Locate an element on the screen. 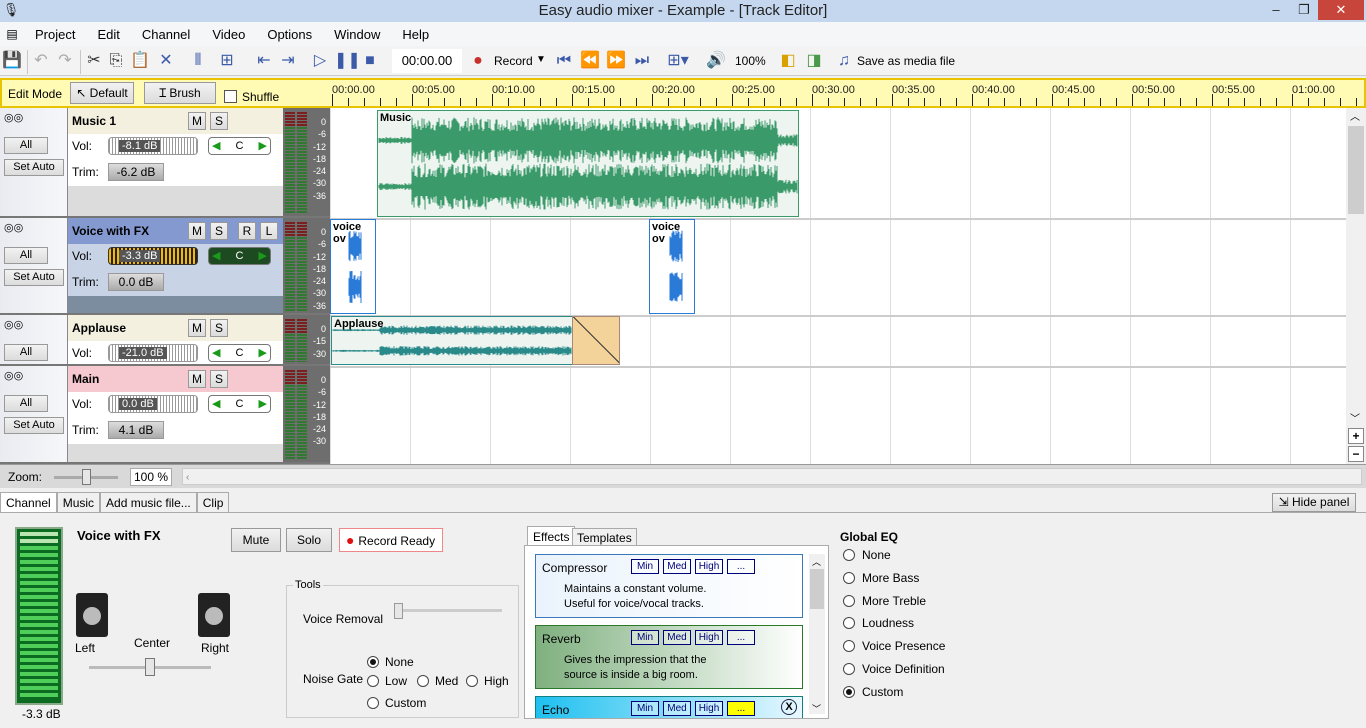 The height and width of the screenshot is (728, 1366). menu-channel: Channel is located at coordinates (166, 34).